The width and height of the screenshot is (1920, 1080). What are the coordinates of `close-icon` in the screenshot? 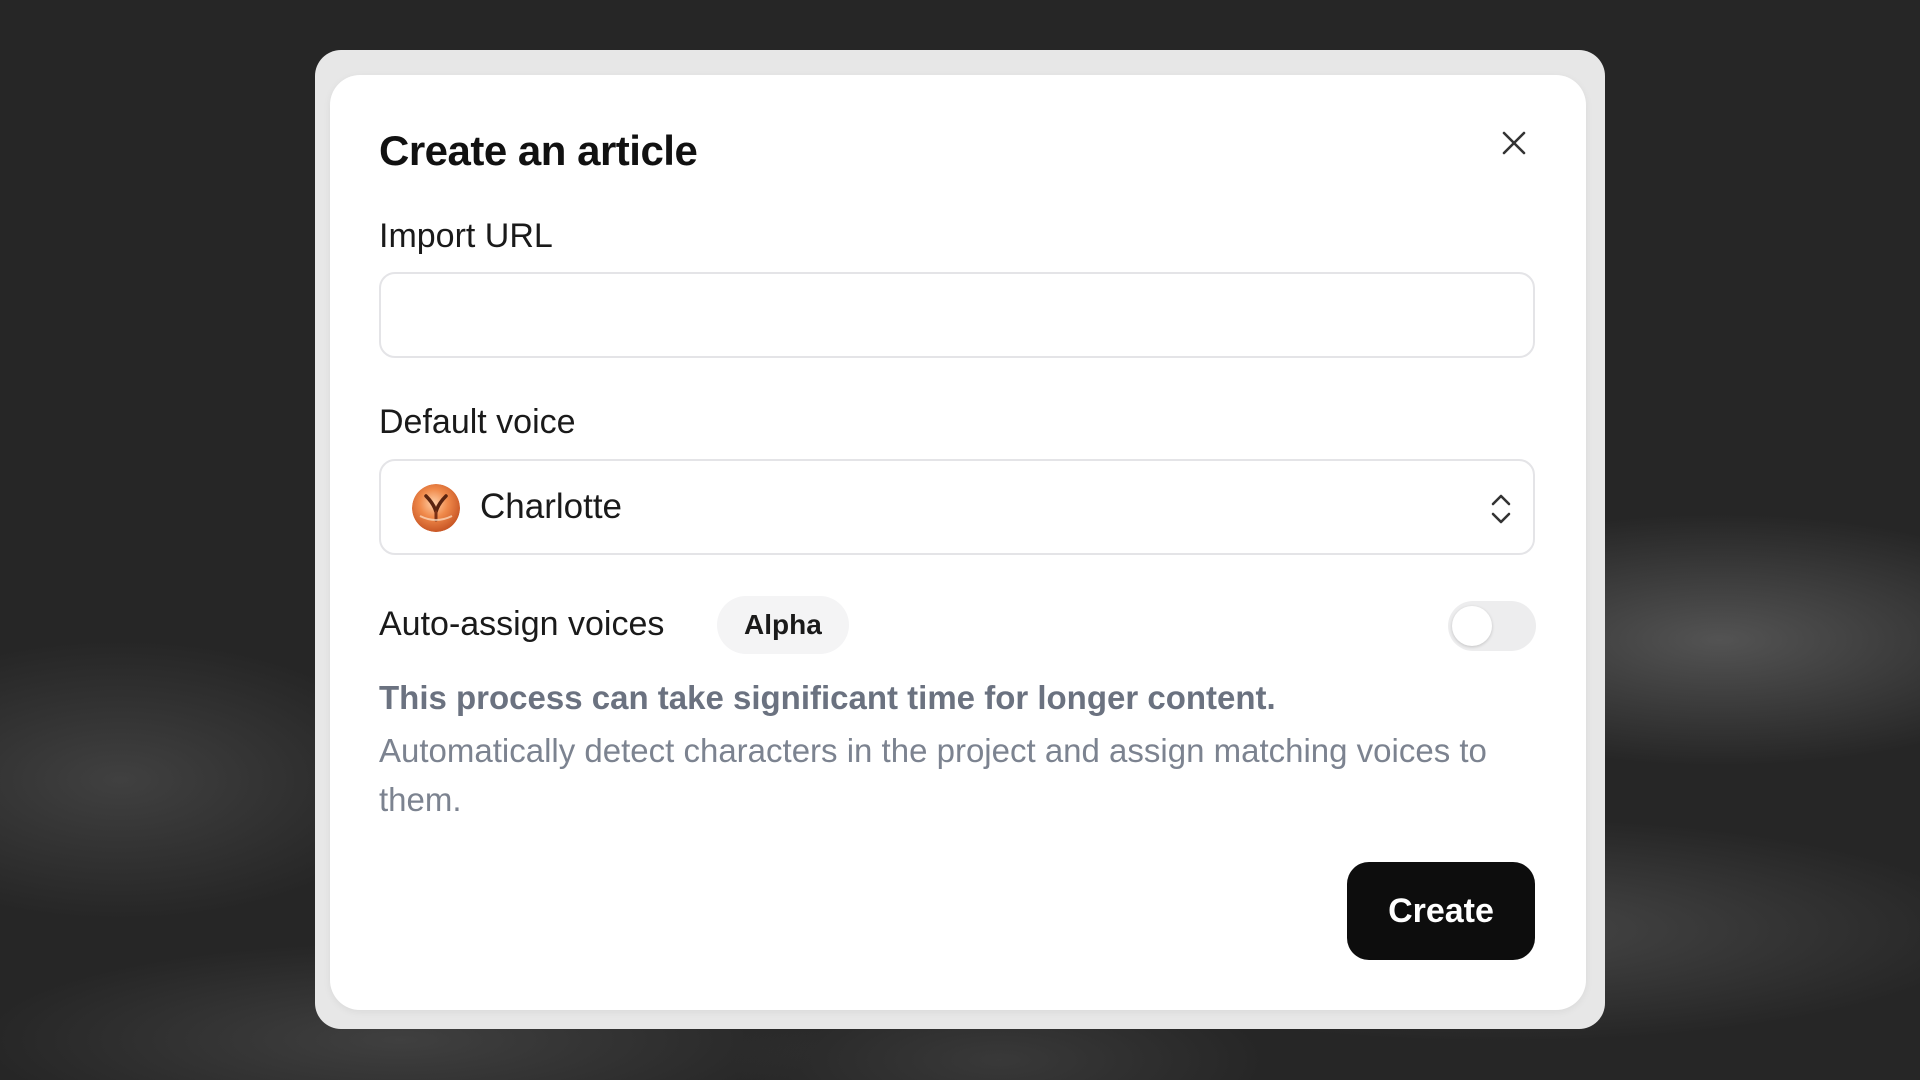 It's located at (1514, 143).